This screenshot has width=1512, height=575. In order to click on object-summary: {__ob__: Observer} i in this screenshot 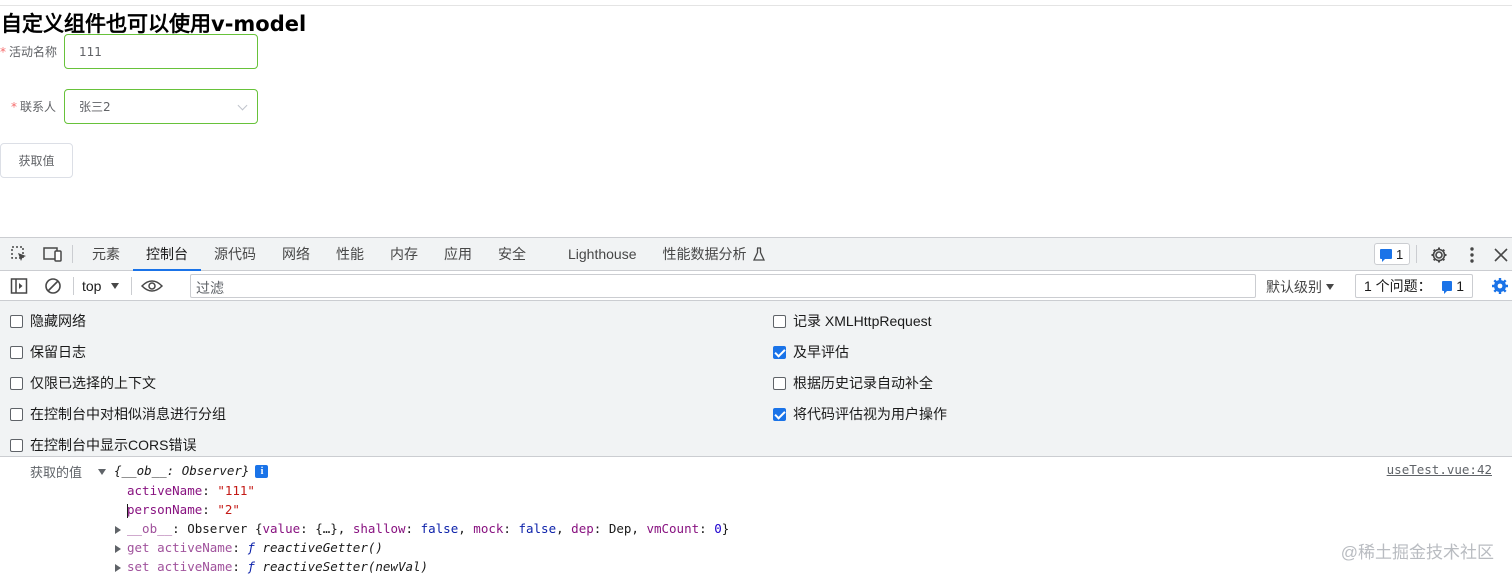, I will do `click(183, 470)`.